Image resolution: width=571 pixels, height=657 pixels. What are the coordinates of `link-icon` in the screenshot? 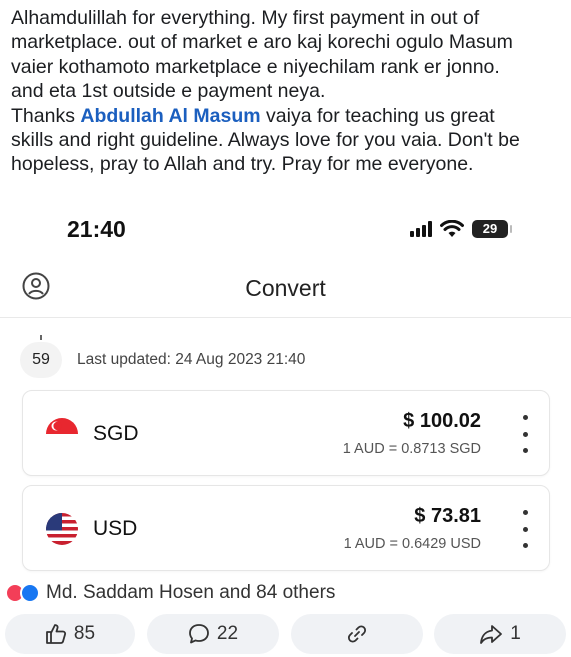 It's located at (357, 634).